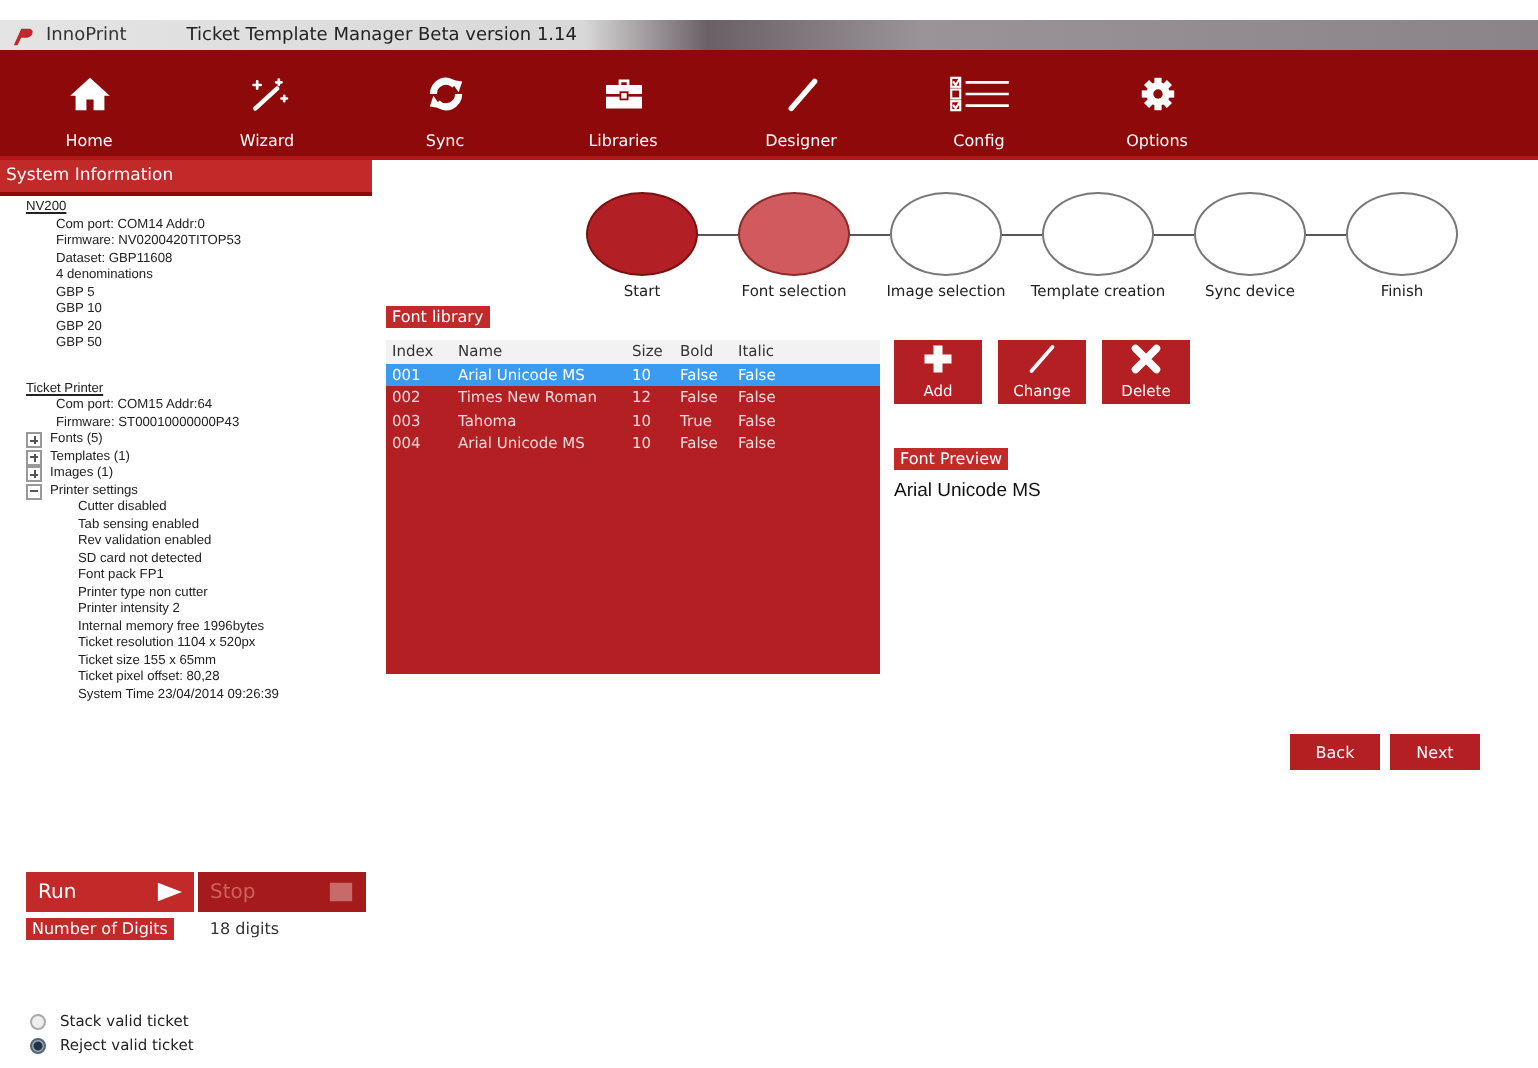 This screenshot has width=1538, height=1068. Describe the element at coordinates (100, 929) in the screenshot. I see `digits-label: Number of Digits` at that location.